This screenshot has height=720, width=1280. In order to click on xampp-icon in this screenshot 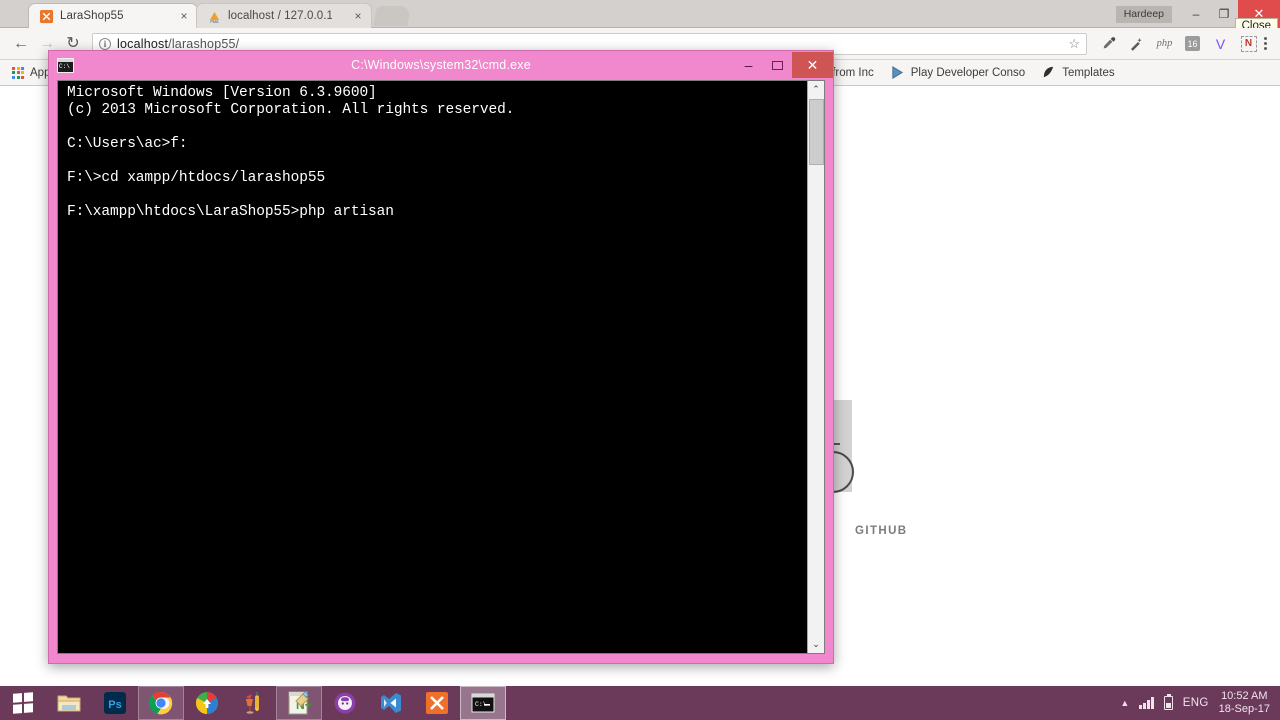, I will do `click(437, 703)`.